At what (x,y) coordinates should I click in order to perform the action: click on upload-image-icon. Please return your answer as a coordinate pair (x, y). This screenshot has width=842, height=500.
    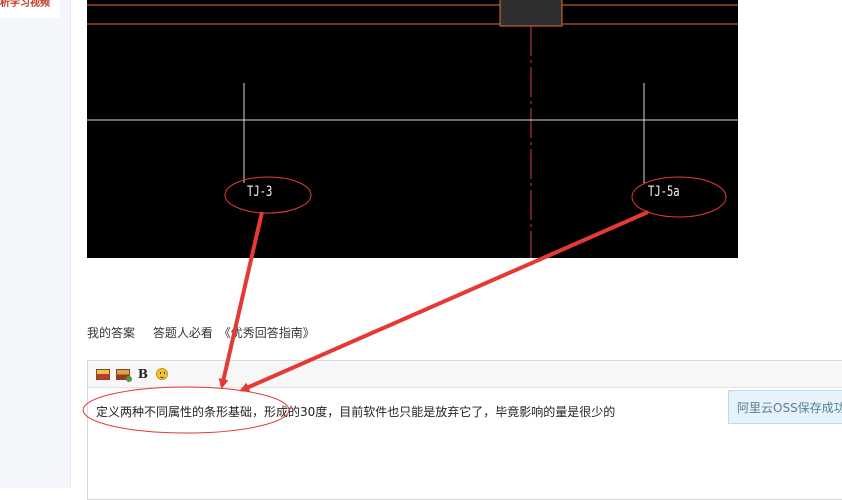
    Looking at the image, I should click on (124, 375).